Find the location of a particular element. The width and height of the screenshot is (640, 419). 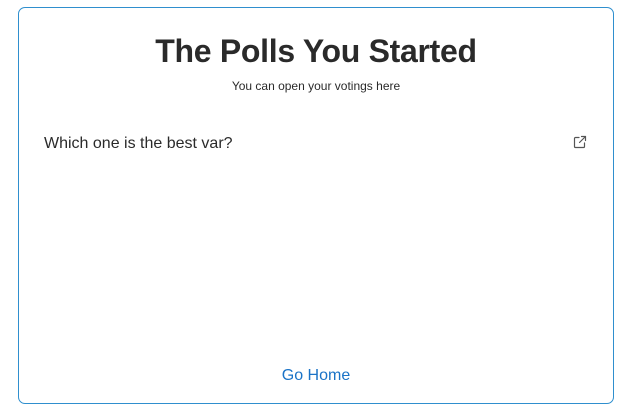

page-subtitle: You can open your votings here is located at coordinates (316, 86).